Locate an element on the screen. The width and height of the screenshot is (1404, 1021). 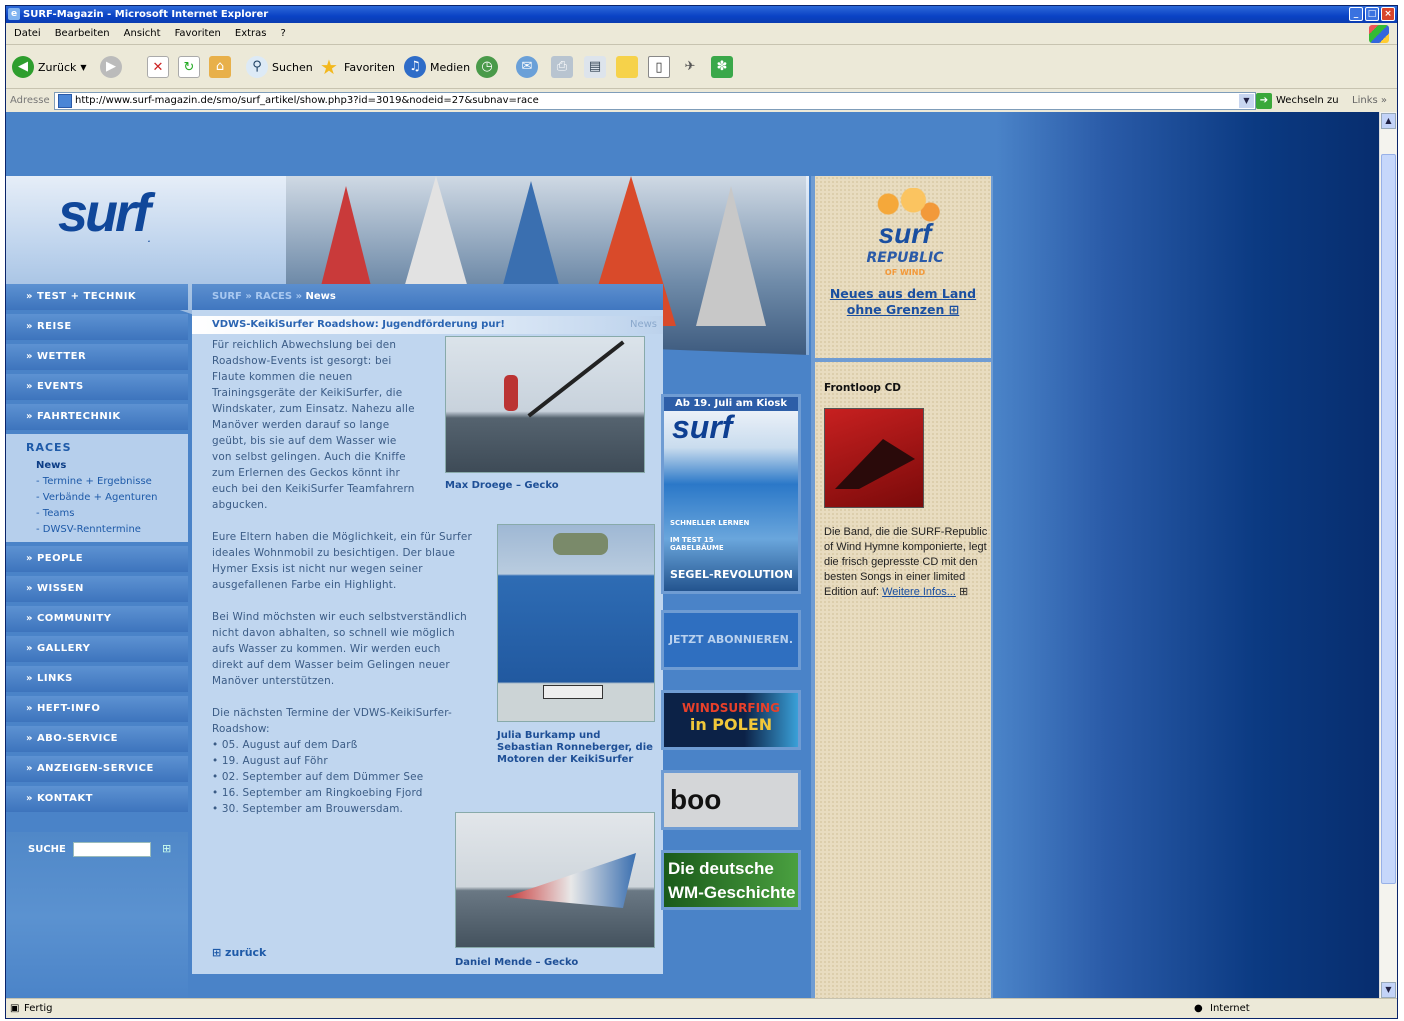
nav-gallery: » GALLERY is located at coordinates (97, 649).